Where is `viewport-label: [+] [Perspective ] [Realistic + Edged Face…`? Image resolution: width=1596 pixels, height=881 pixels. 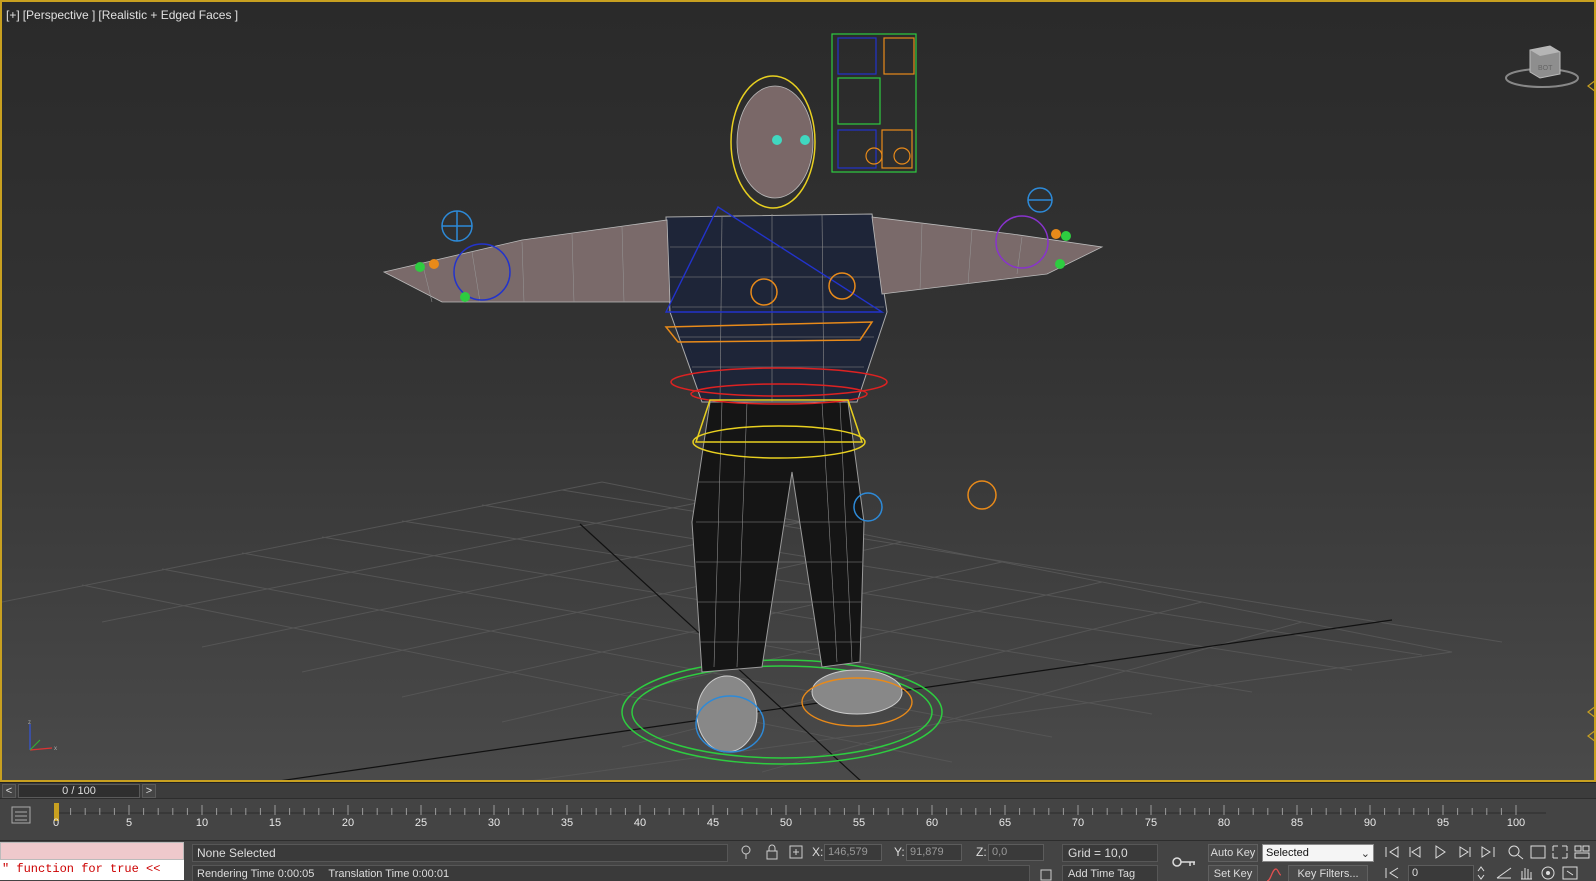
viewport-label: [+] [Perspective ] [Realistic + Edged Face… is located at coordinates (123, 15).